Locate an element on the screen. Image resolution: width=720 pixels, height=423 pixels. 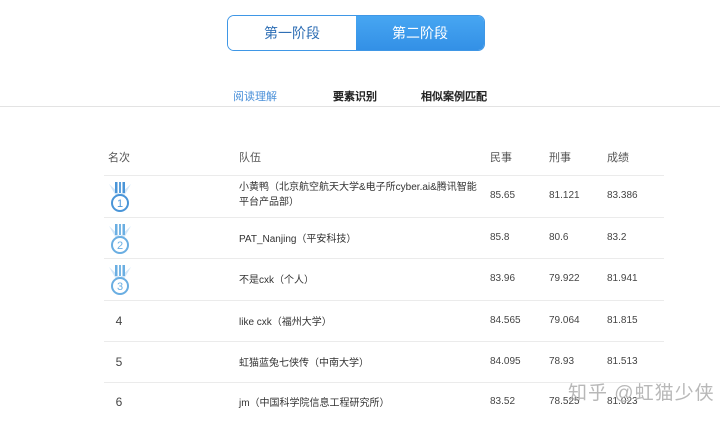
table-row: 3 不是cxk（个人） 83.96 79.922 81.941 is located at coordinates (384, 279).